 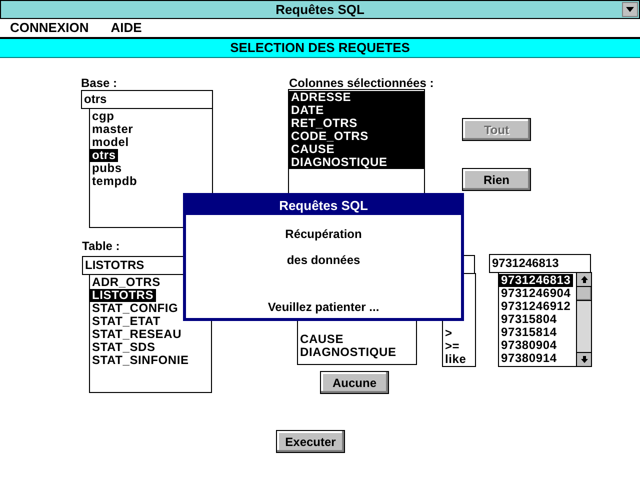 I want to click on list-item: 97380914, so click(x=529, y=358).